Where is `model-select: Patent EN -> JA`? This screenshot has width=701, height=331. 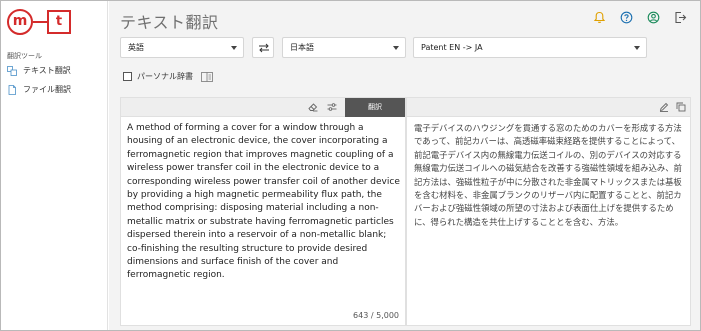
model-select: Patent EN -> JA is located at coordinates (530, 47).